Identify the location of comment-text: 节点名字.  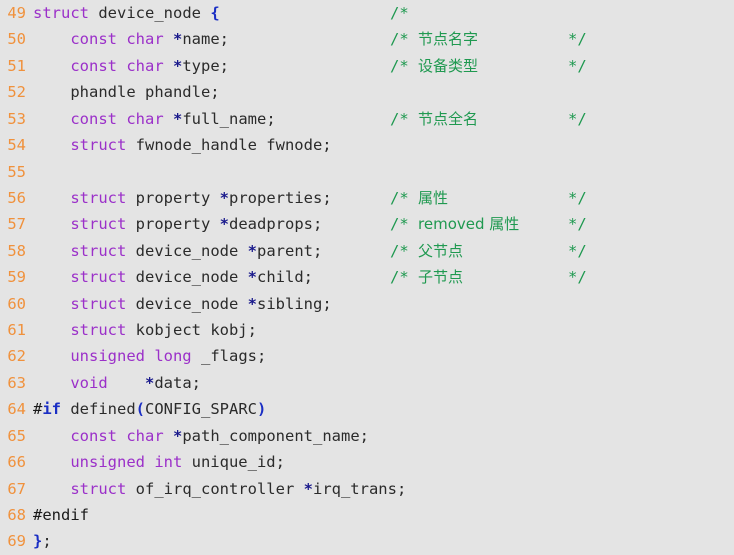
(448, 39).